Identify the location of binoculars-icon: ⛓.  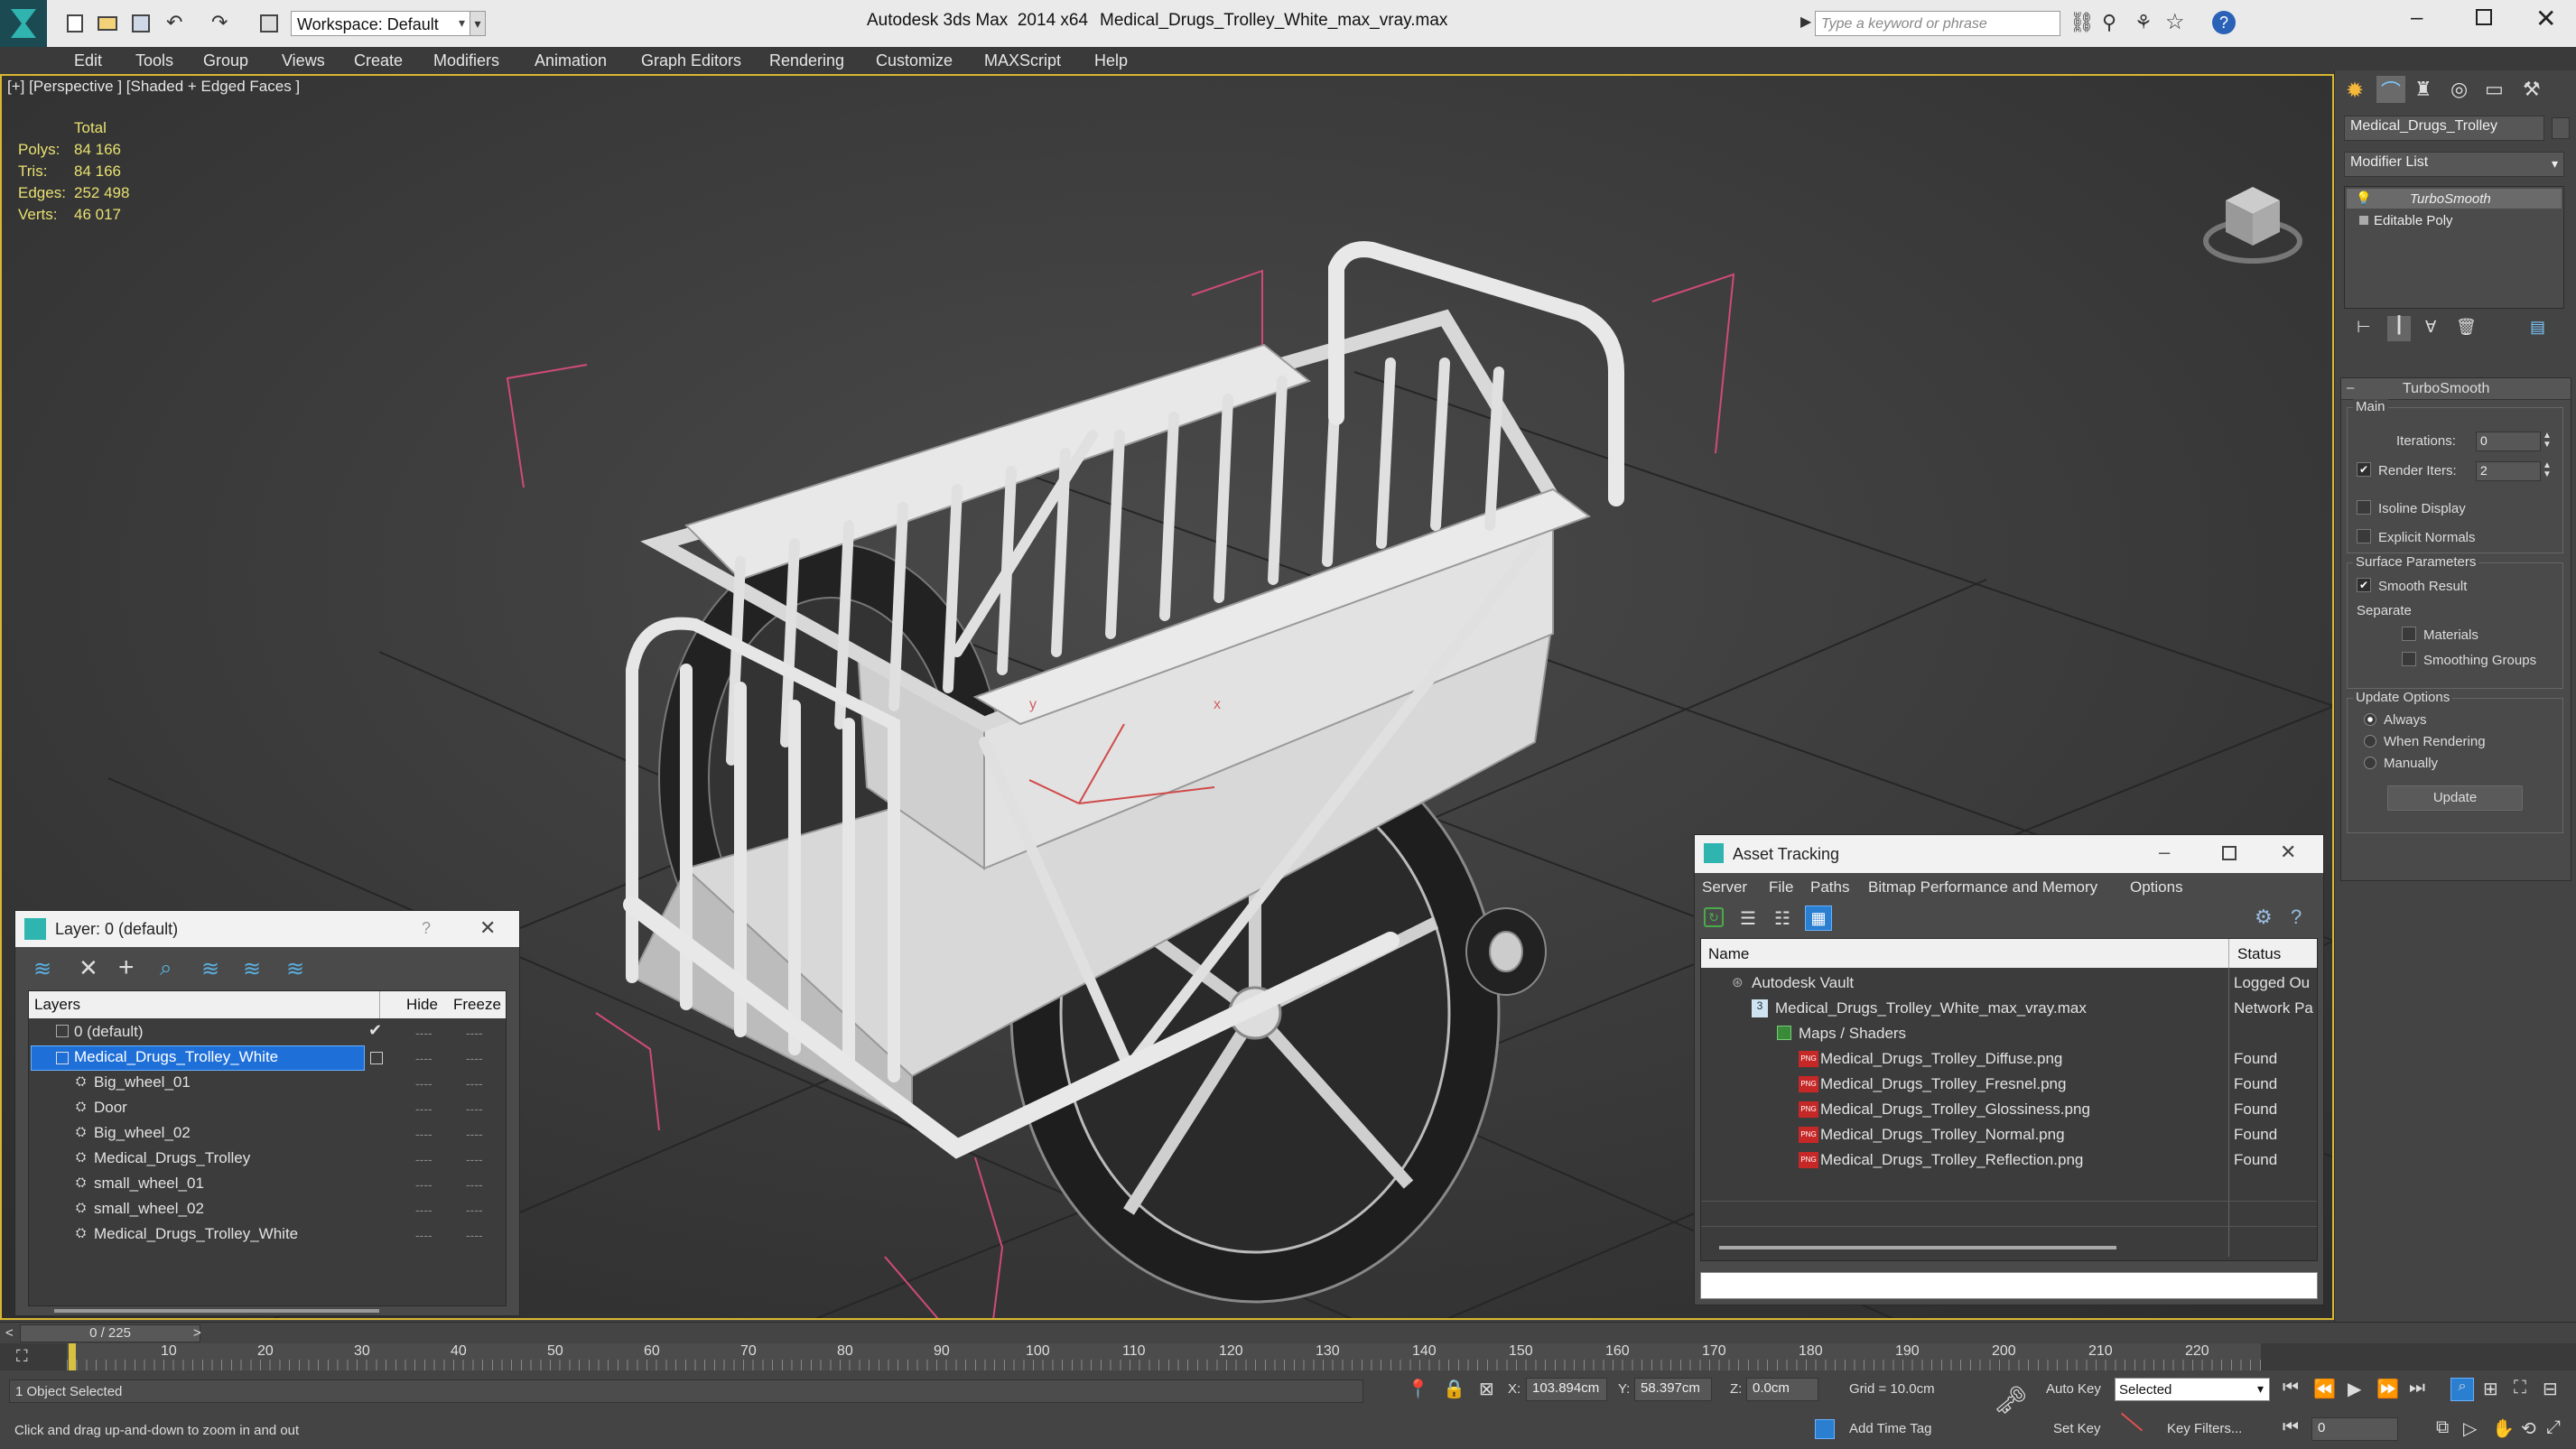
(2082, 22).